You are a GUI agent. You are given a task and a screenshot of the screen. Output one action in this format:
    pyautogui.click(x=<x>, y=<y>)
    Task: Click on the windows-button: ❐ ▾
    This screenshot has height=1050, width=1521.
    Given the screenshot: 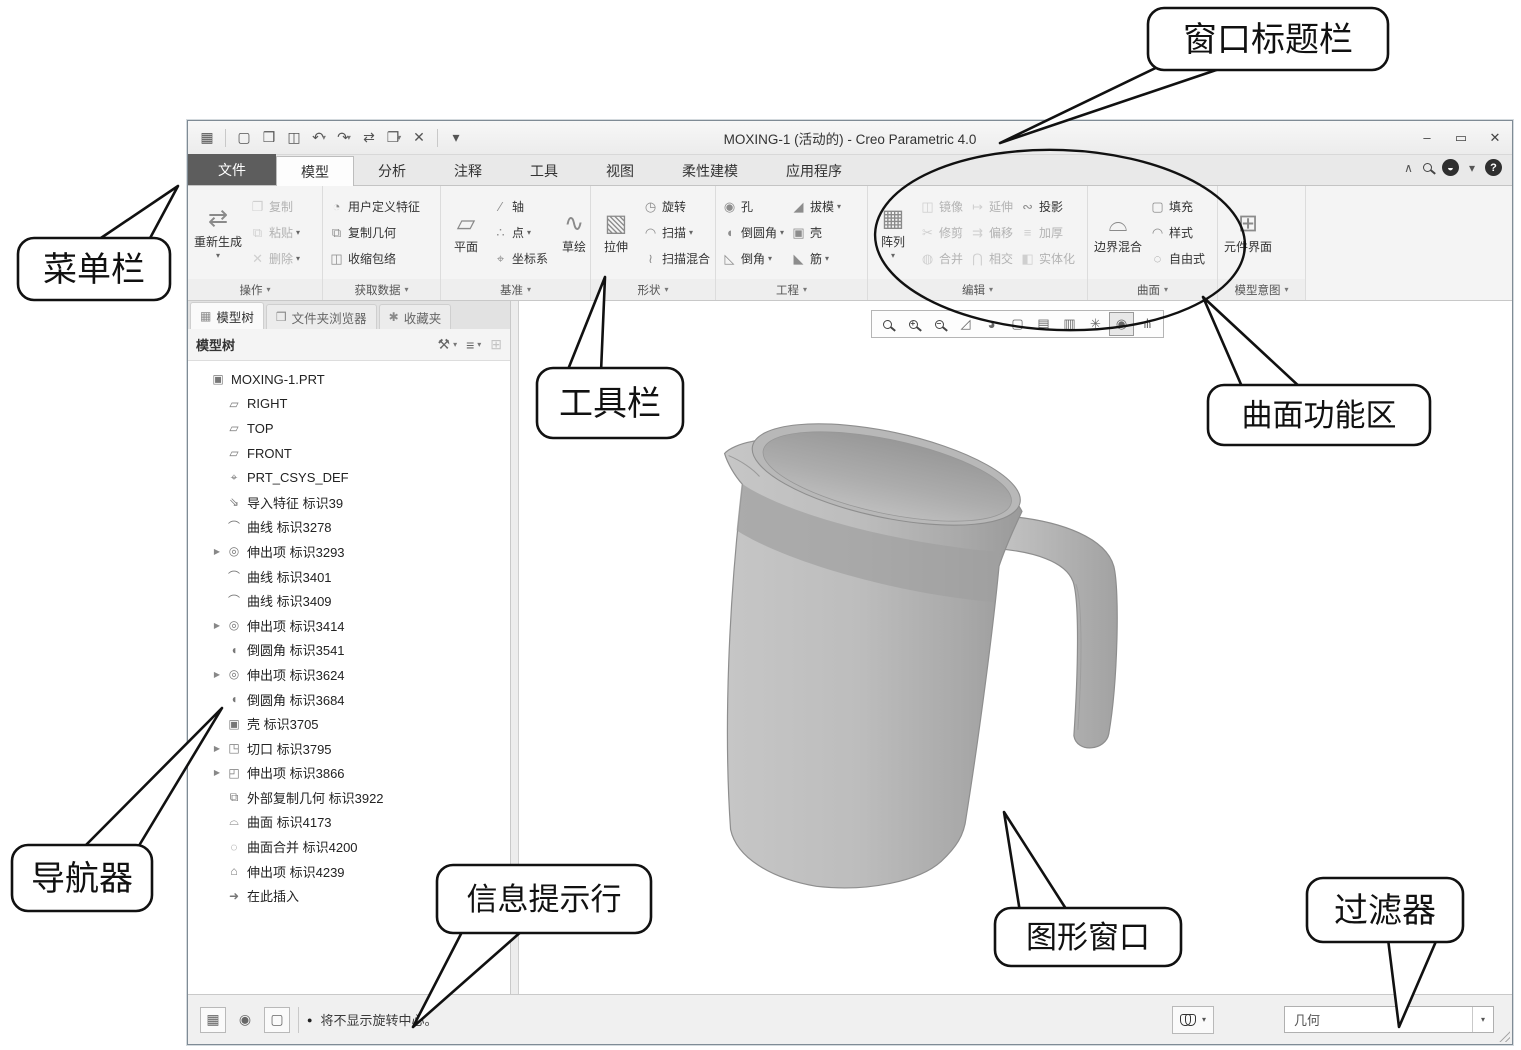 What is the action you would take?
    pyautogui.click(x=394, y=138)
    